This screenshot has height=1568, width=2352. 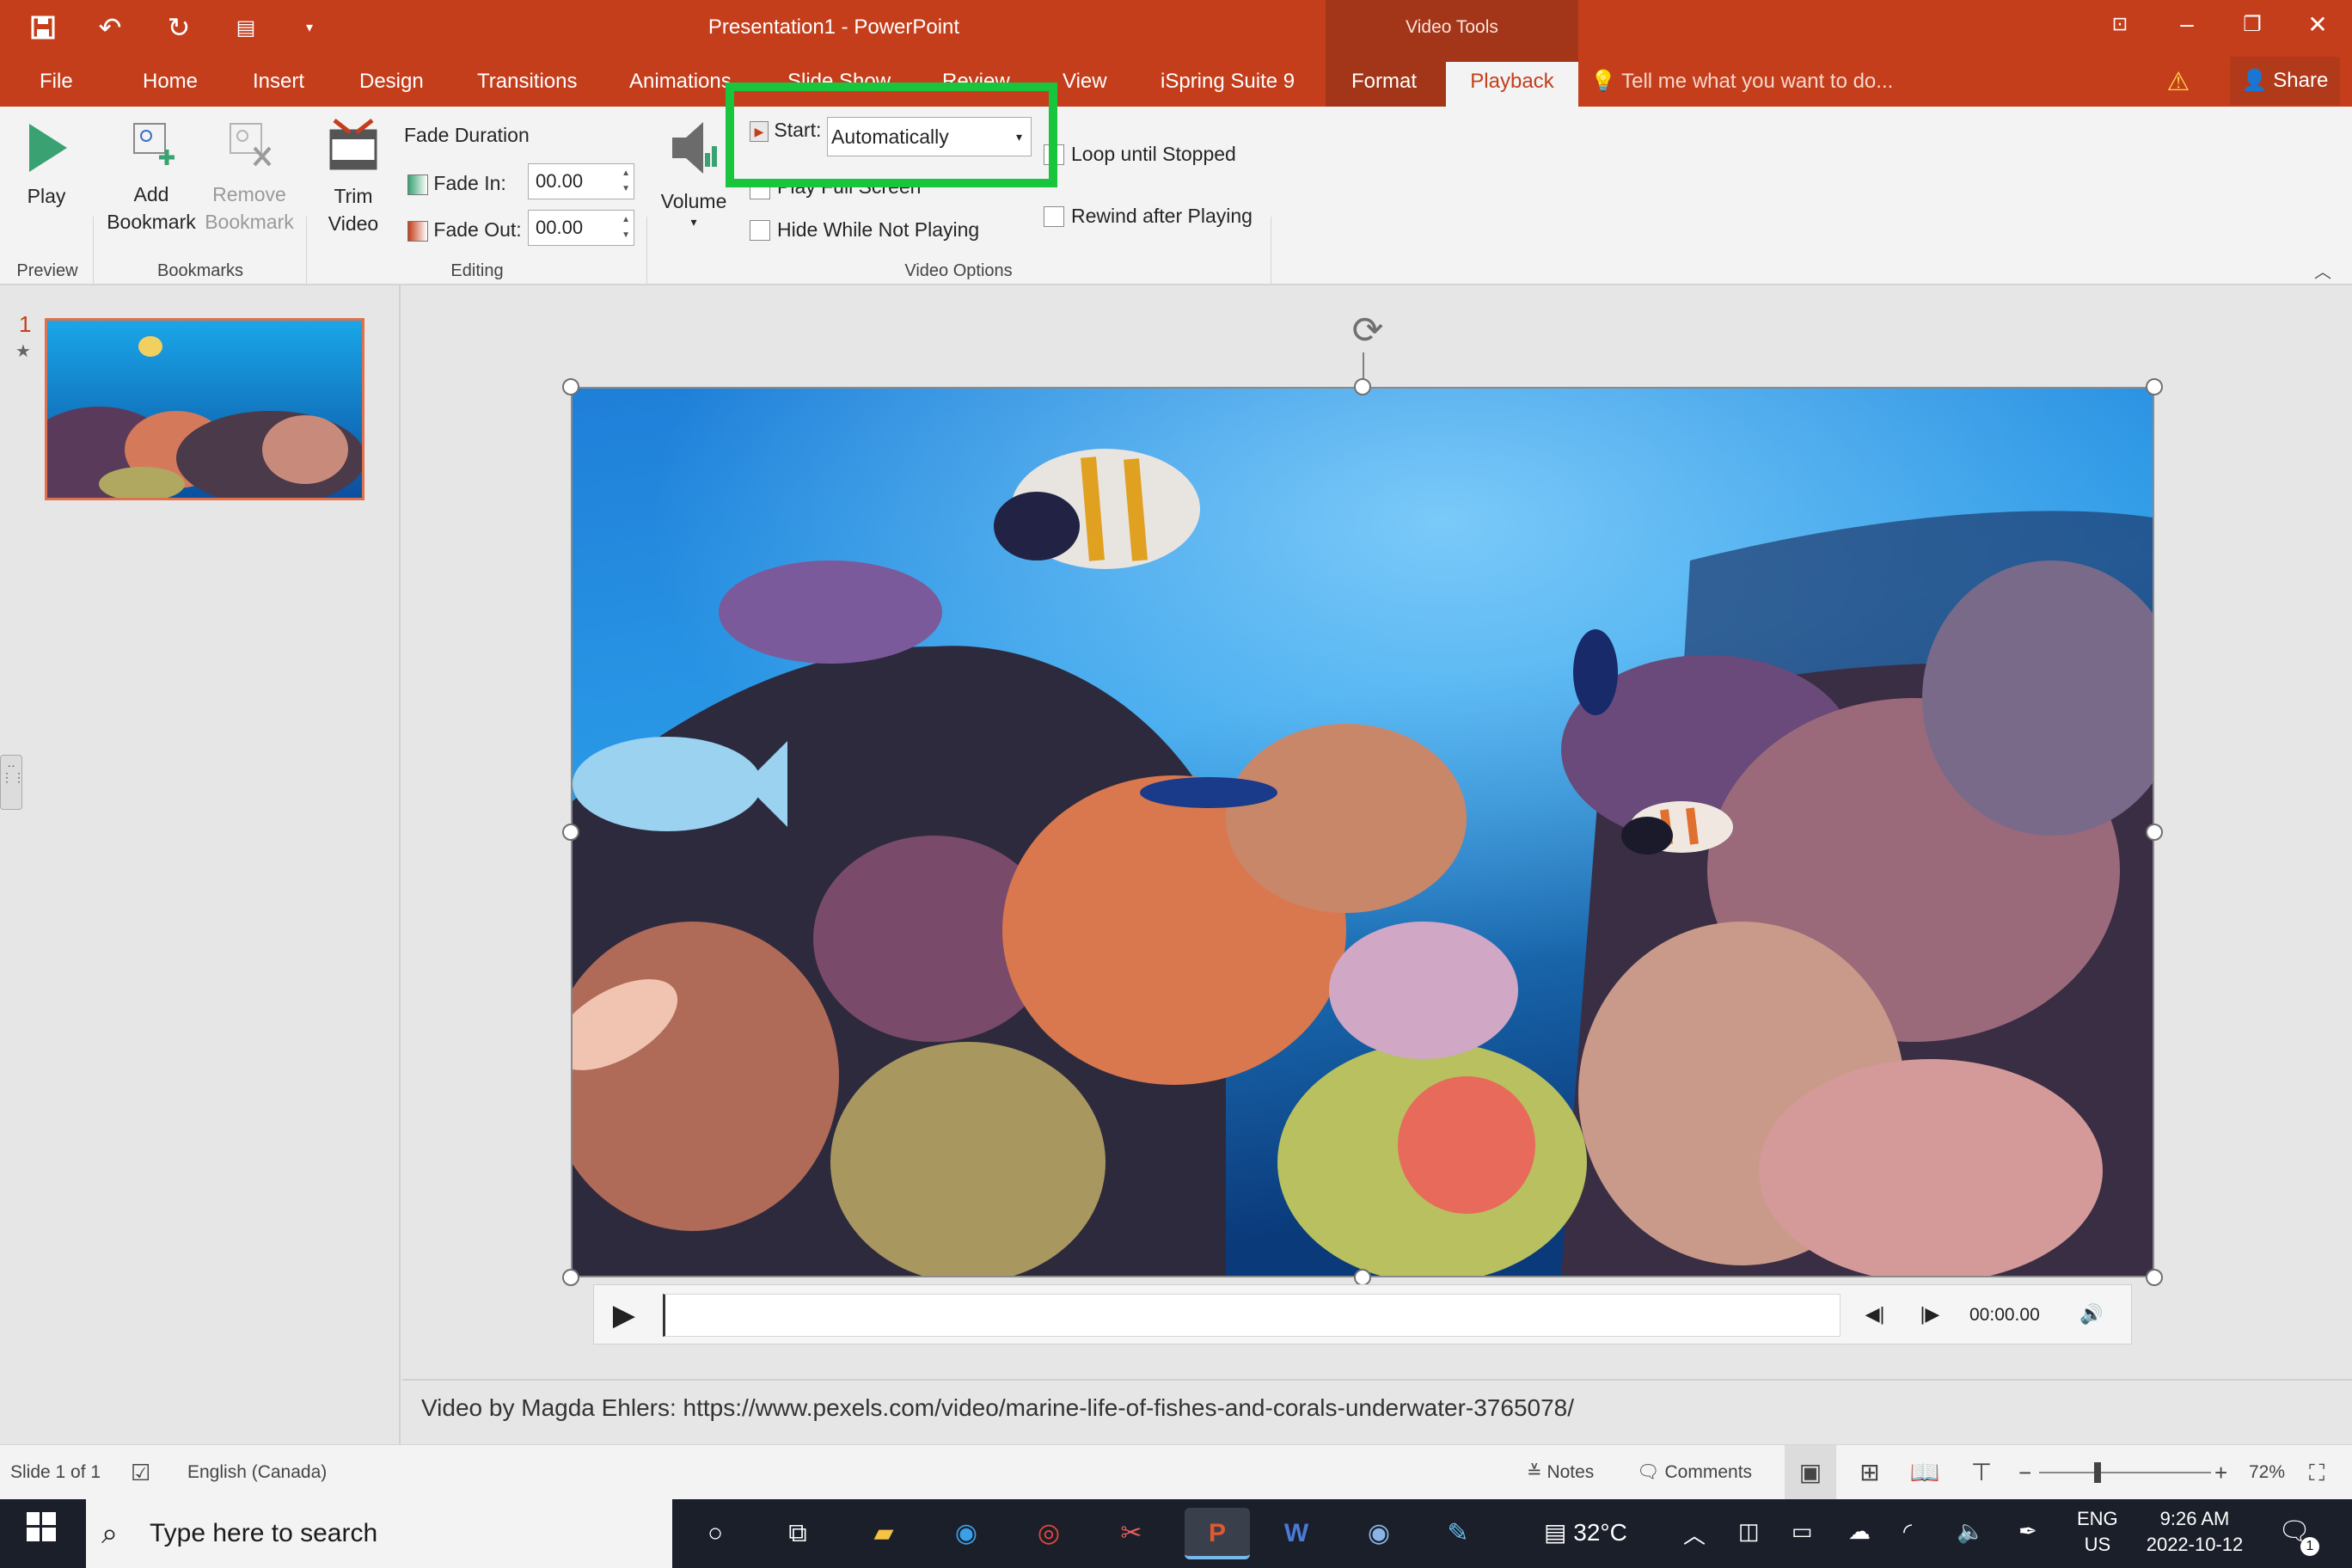 I want to click on fade-in-spinner: 00.00 ▲ ▼, so click(x=581, y=181).